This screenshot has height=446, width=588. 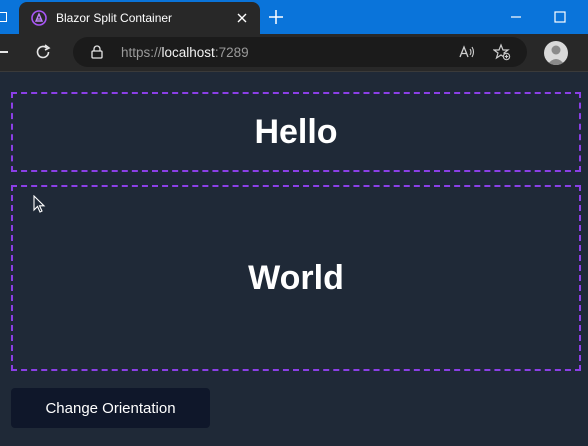 I want to click on profile-avatar-icon, so click(x=556, y=53).